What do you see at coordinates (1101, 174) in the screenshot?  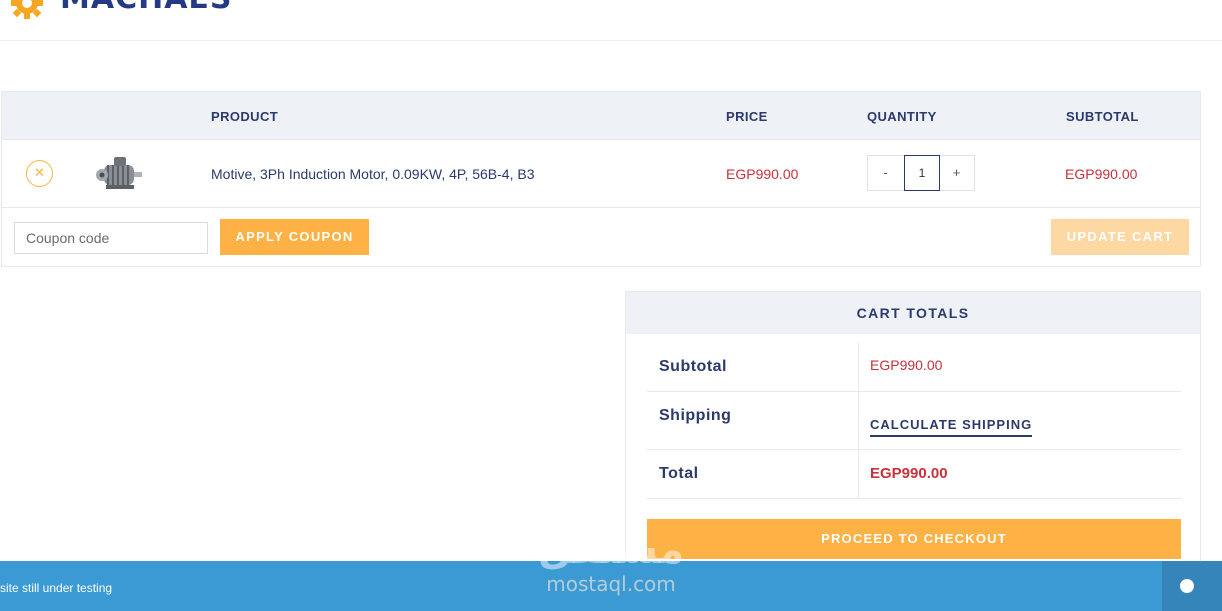 I see `item-subtotal: EGP990.00` at bounding box center [1101, 174].